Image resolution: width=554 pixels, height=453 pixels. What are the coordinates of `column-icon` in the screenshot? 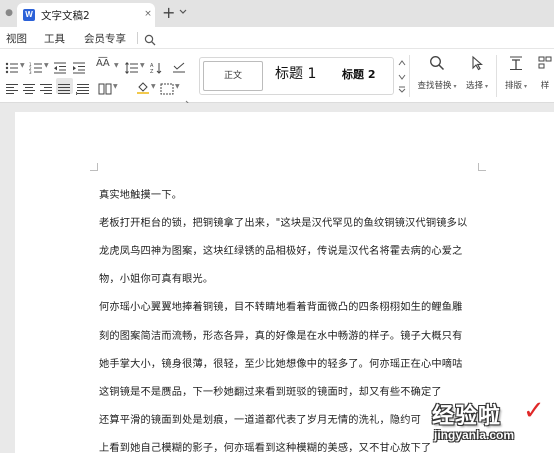 It's located at (105, 87).